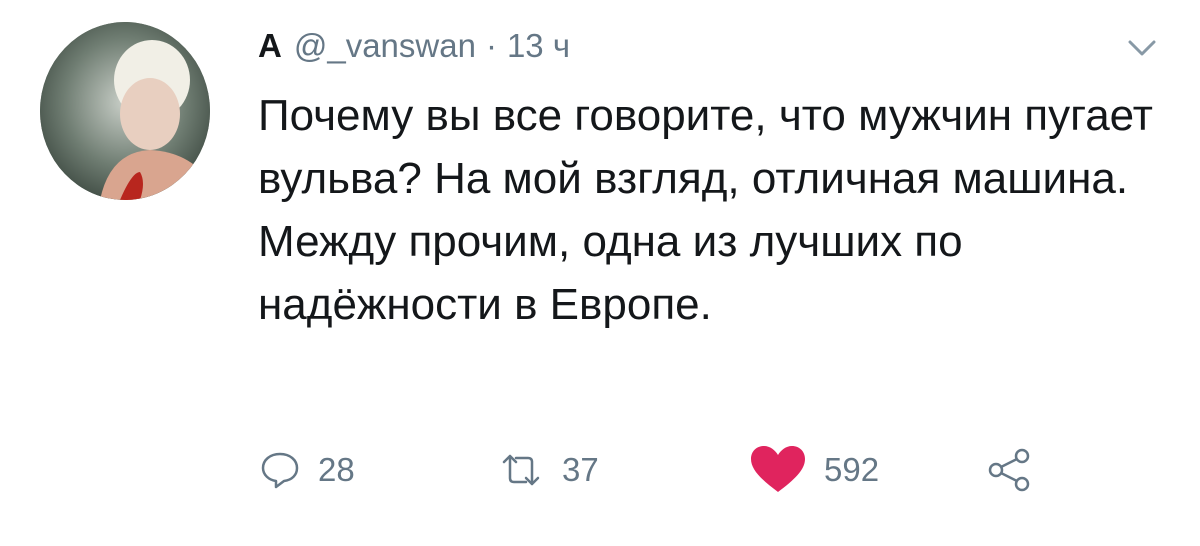 The width and height of the screenshot is (1200, 546). Describe the element at coordinates (306, 470) in the screenshot. I see `reply-button: 28` at that location.